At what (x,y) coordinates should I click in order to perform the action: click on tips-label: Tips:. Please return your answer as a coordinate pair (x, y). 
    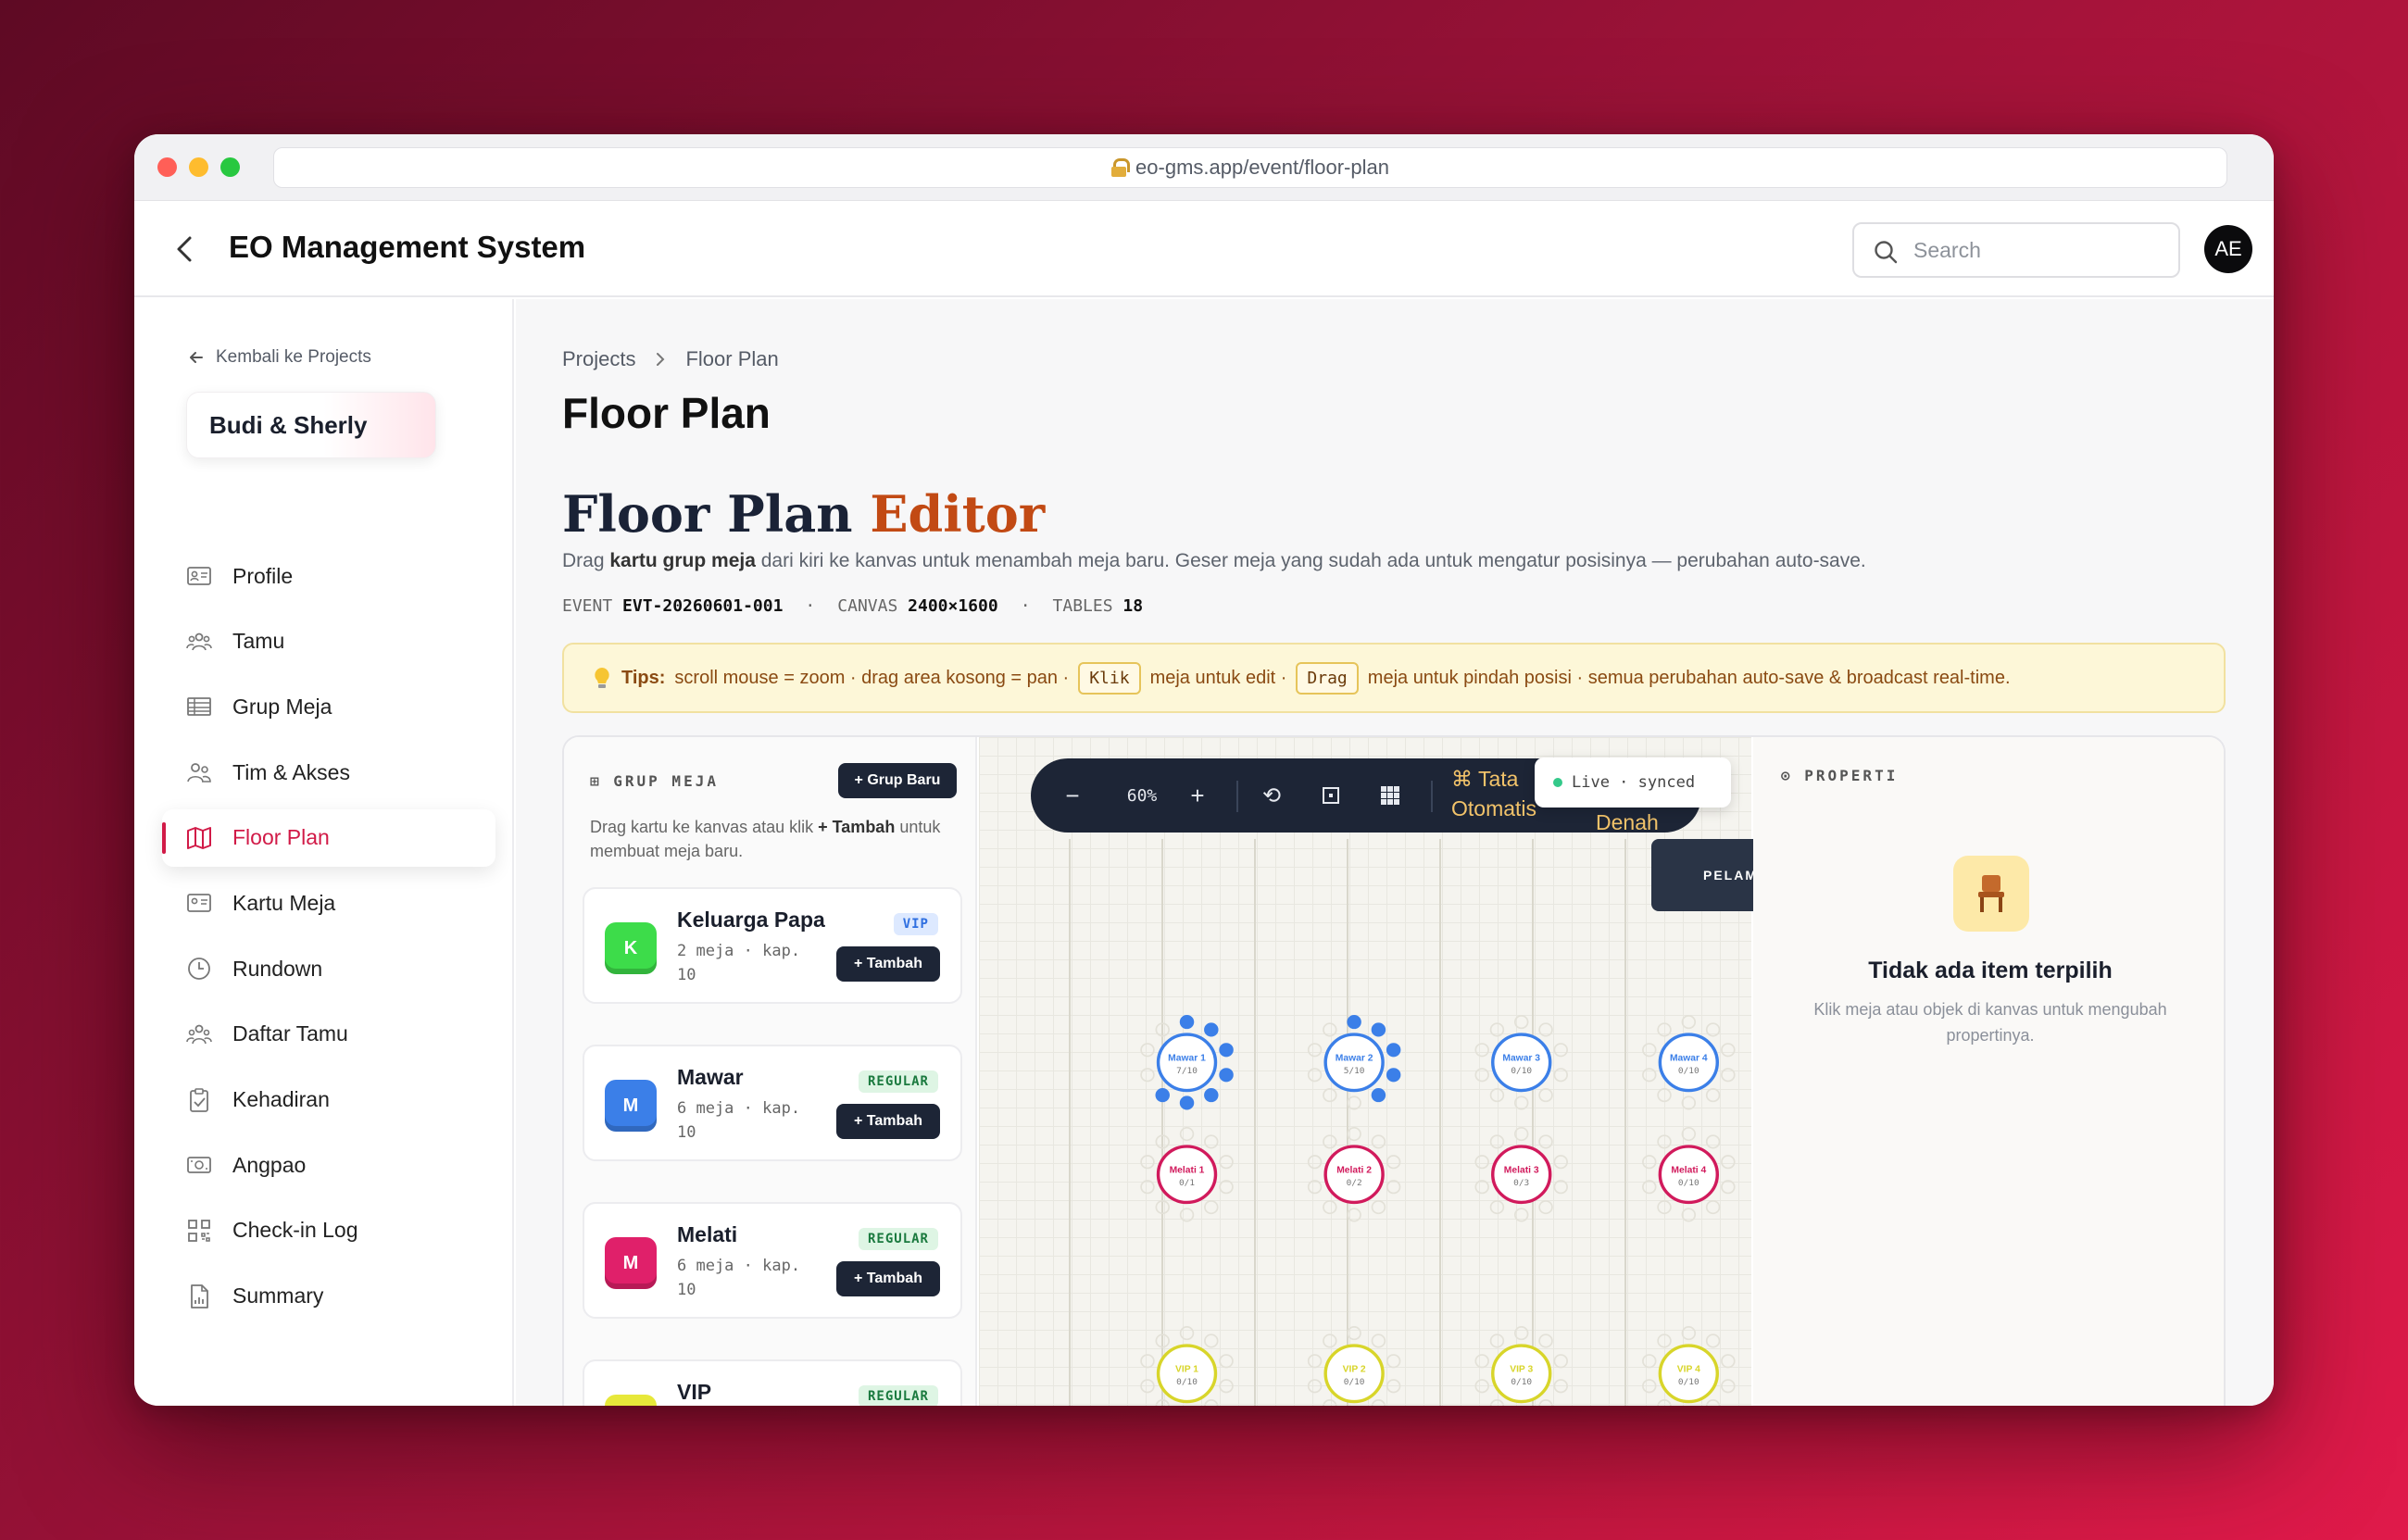
    Looking at the image, I should click on (643, 677).